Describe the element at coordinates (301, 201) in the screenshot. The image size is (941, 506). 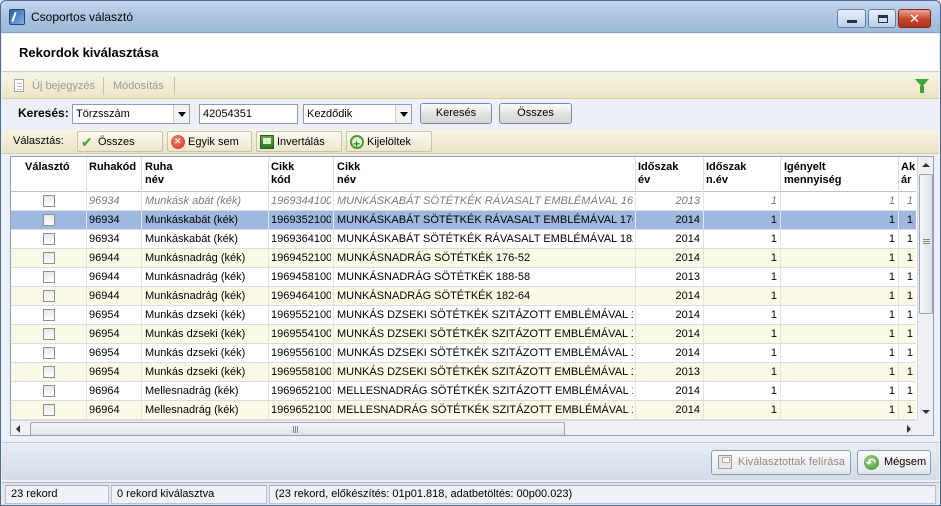
I see `cell-item-code: 1969344100` at that location.